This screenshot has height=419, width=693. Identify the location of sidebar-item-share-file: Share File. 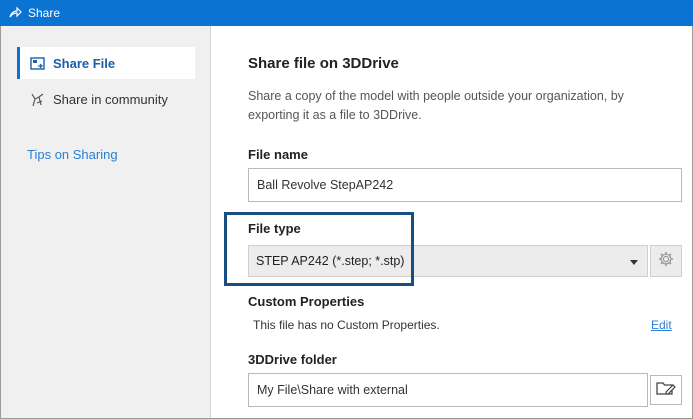
(106, 63).